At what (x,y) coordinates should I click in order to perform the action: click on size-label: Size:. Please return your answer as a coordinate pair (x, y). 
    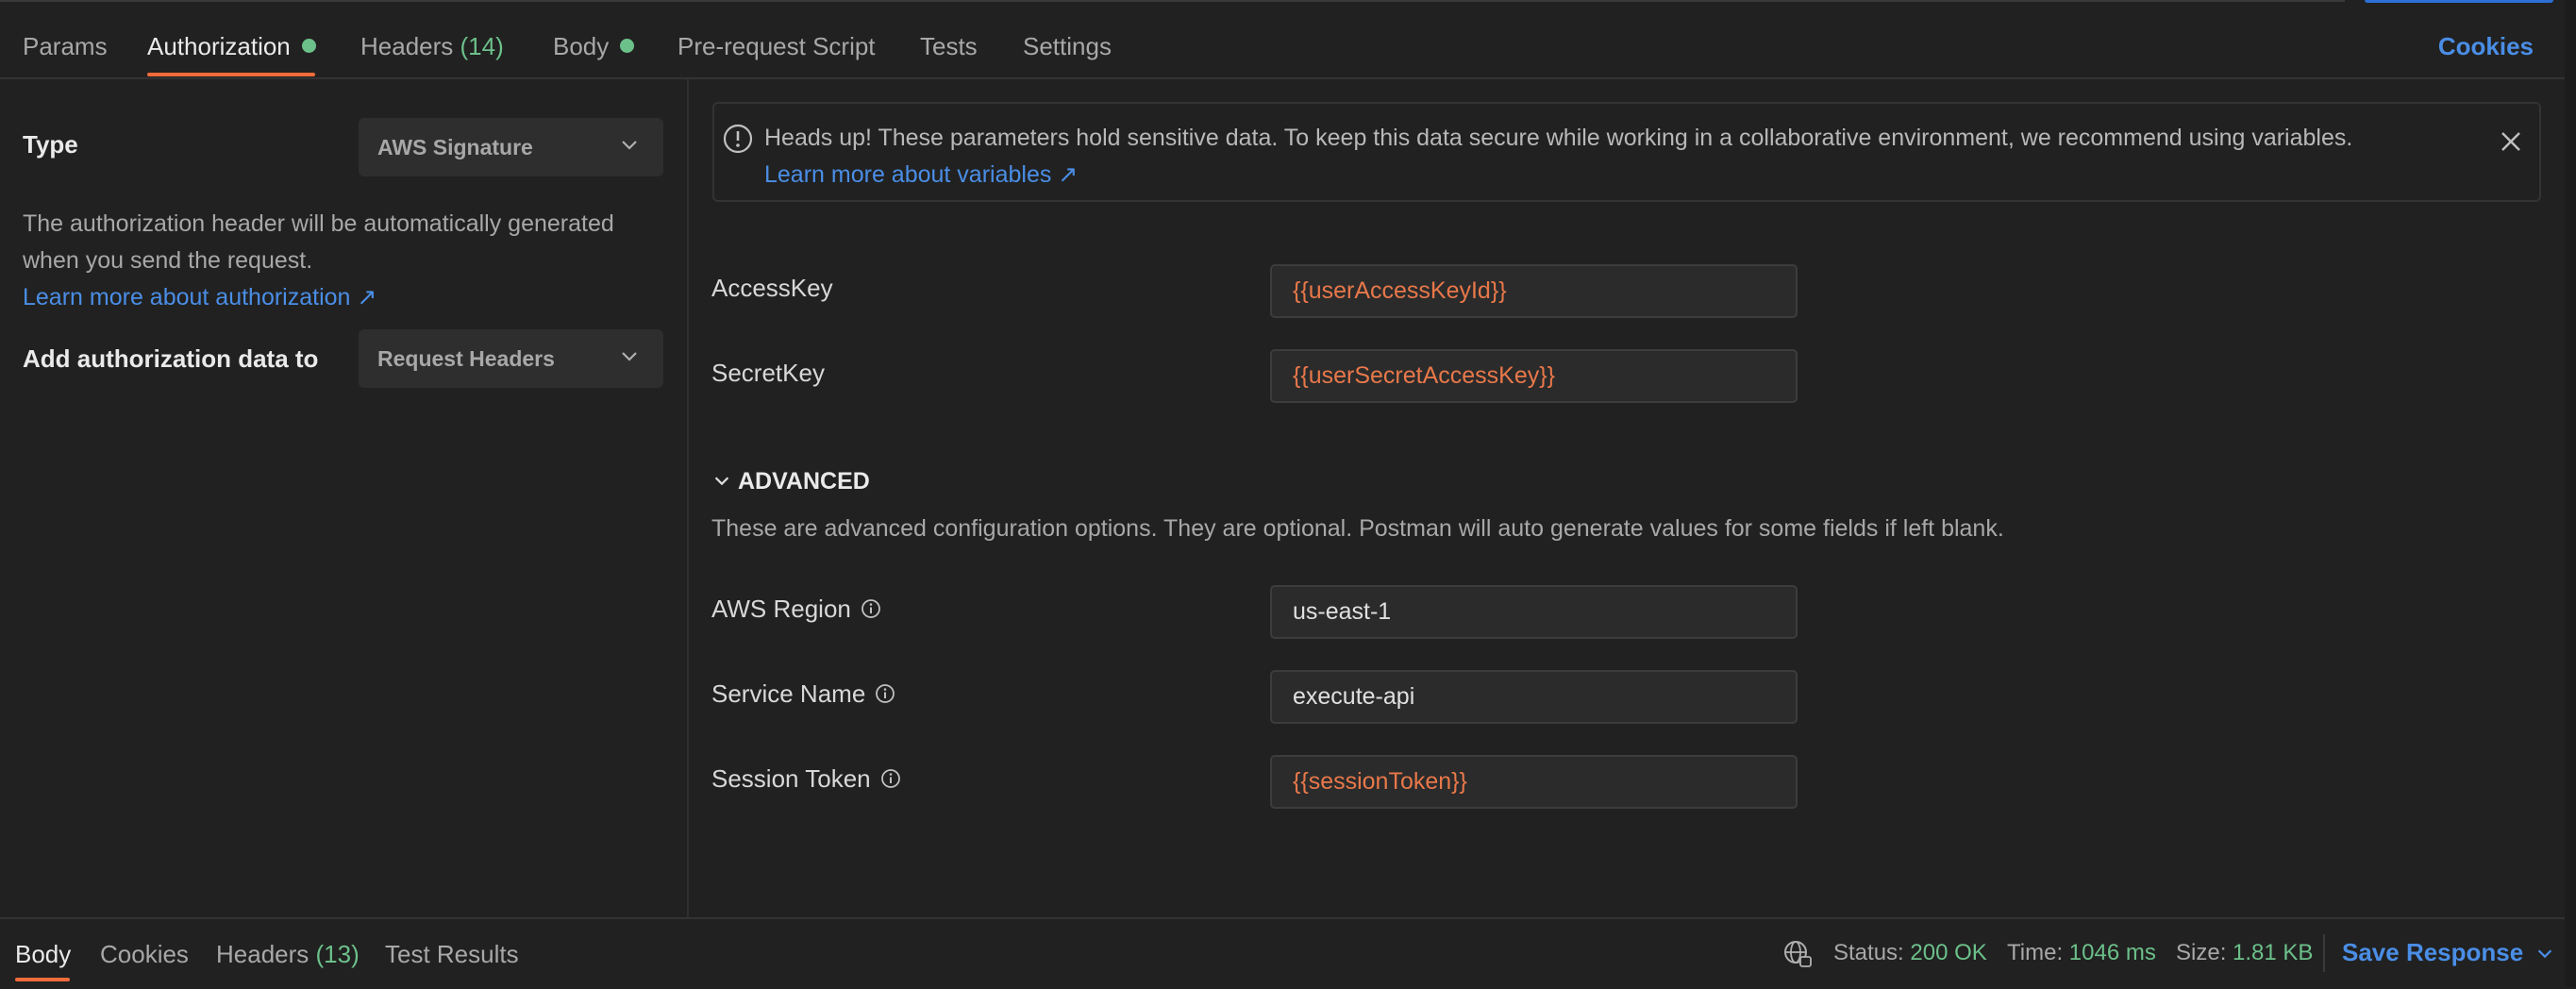
    Looking at the image, I should click on (2201, 952).